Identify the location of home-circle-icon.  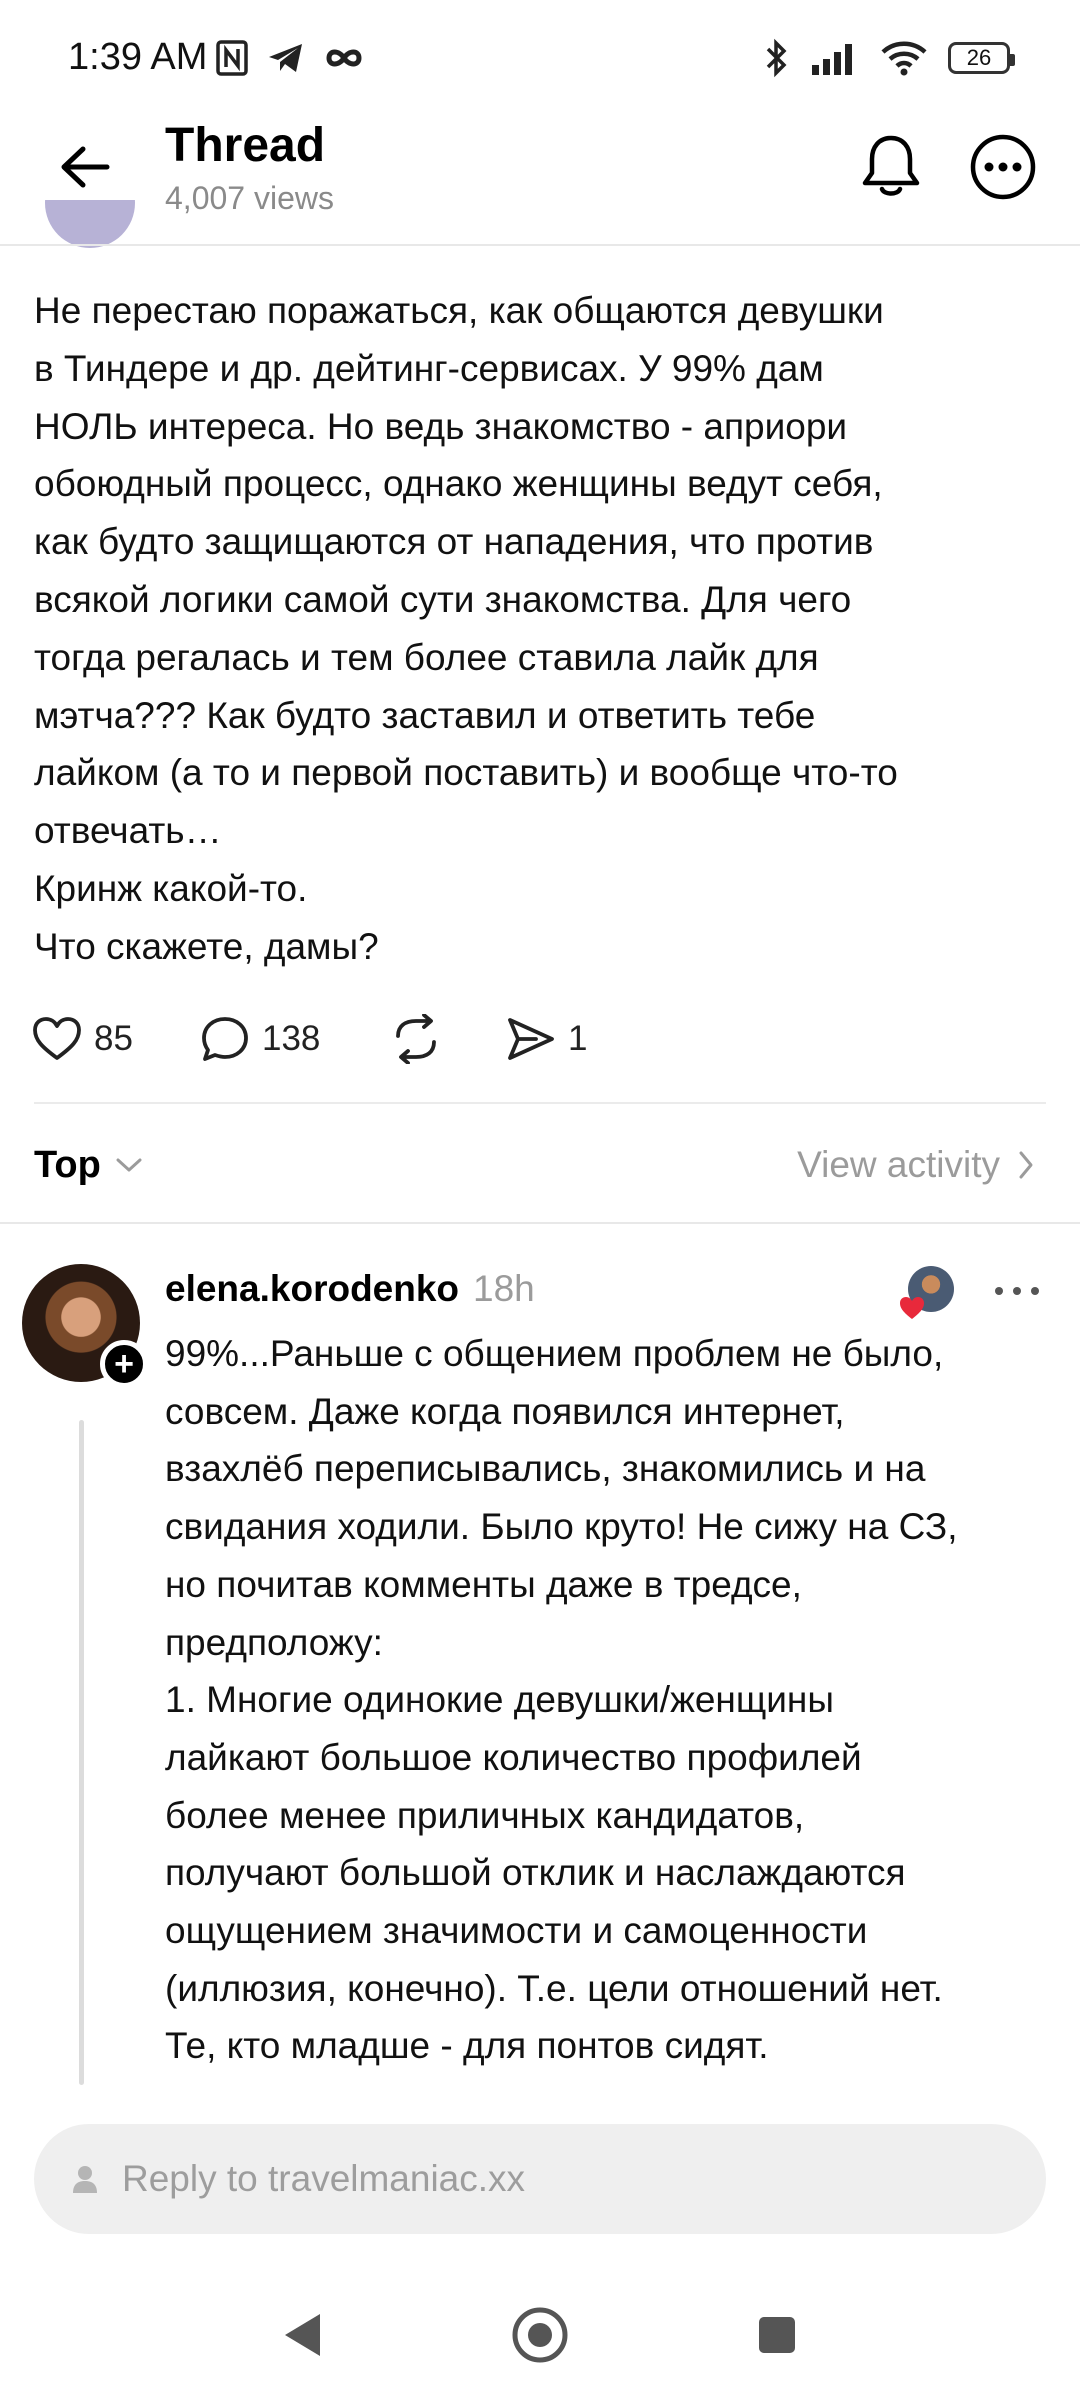
(540, 2335).